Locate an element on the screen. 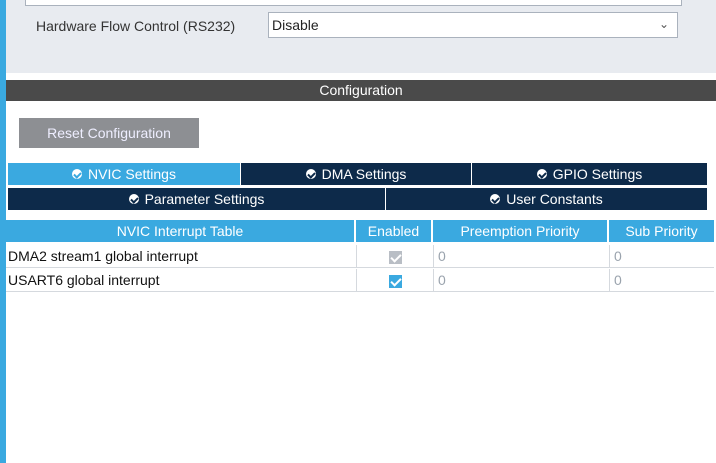  chevron-down-icon: ⌄ is located at coordinates (663, 24).